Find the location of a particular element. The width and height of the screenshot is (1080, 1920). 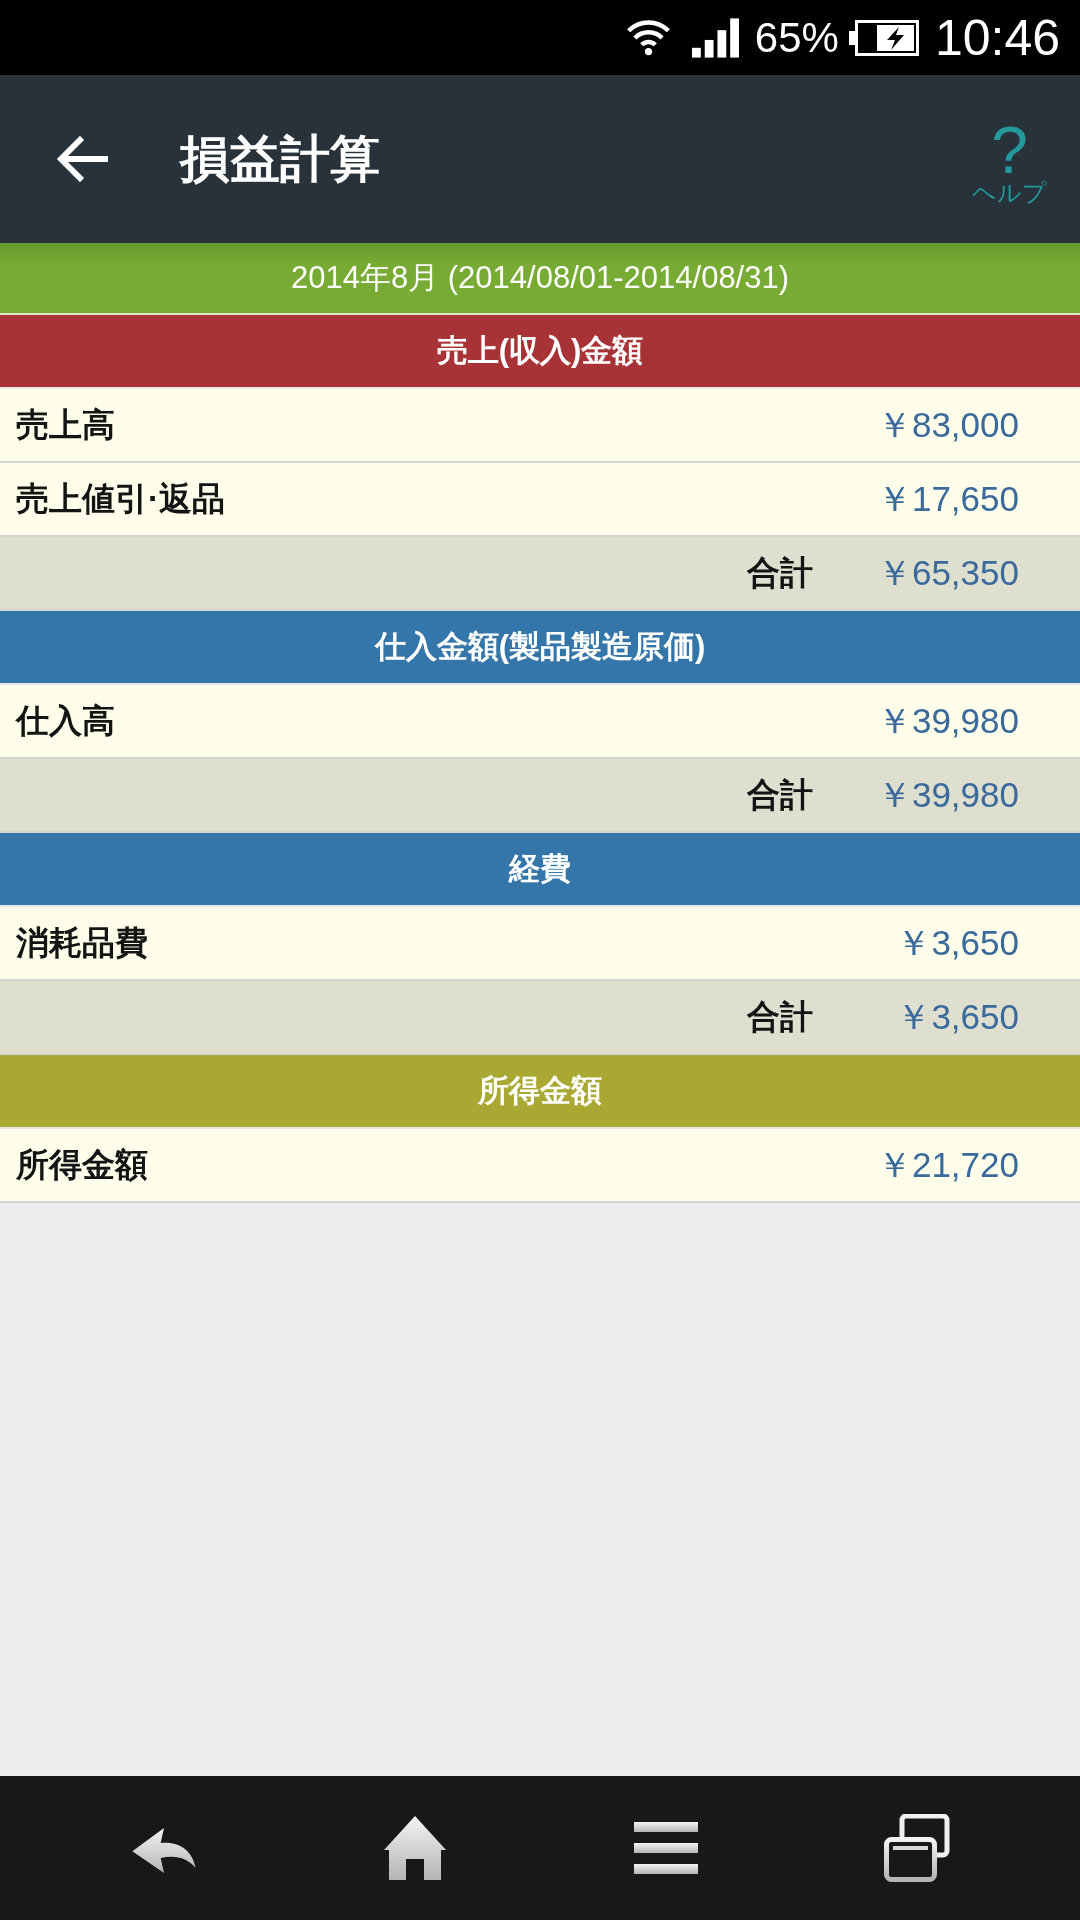

signal-icon is located at coordinates (715, 37).